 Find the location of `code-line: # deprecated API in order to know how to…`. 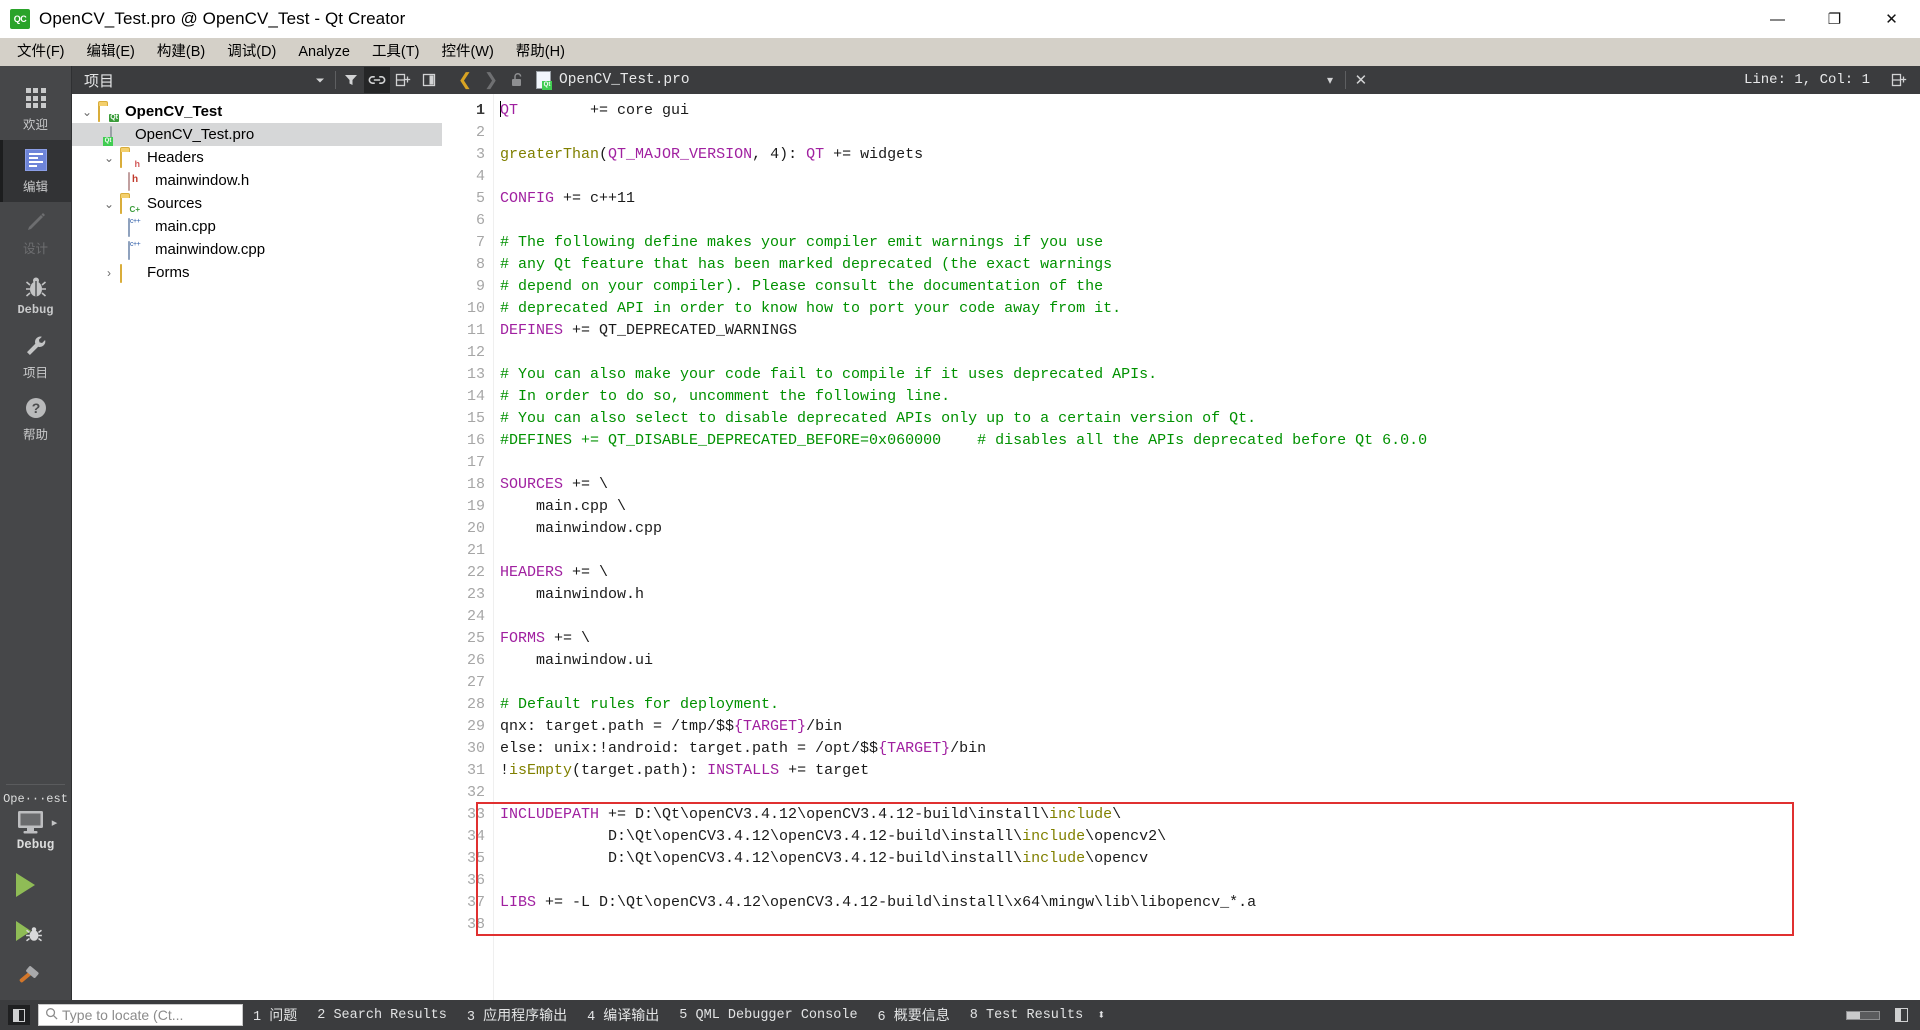

code-line: # deprecated API in order to know how to… is located at coordinates (1210, 309).